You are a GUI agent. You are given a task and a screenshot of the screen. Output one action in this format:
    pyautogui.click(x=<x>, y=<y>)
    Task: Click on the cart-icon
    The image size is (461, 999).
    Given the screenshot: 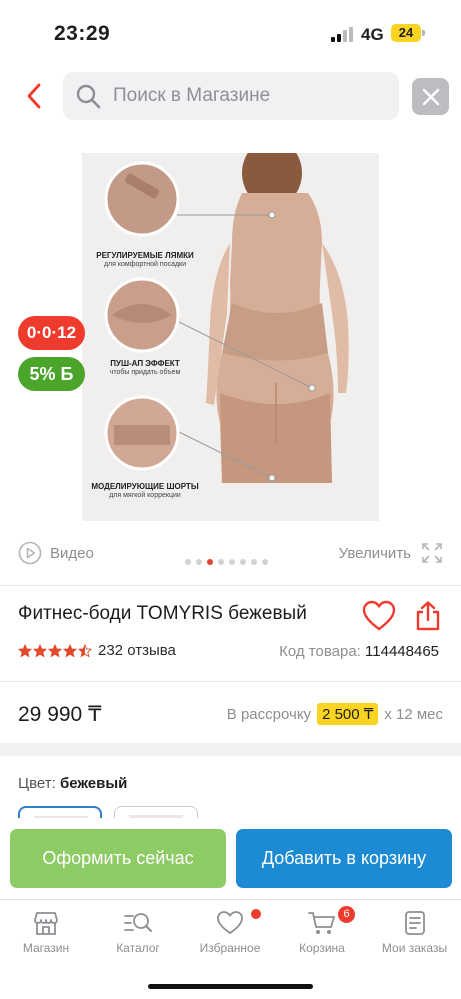 What is the action you would take?
    pyautogui.click(x=321, y=923)
    